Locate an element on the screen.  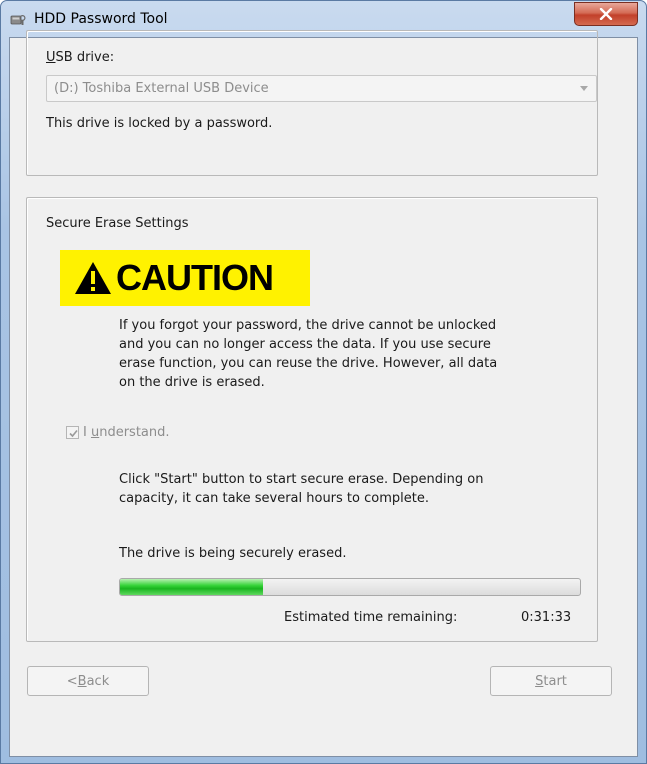
start-button: Start is located at coordinates (551, 681).